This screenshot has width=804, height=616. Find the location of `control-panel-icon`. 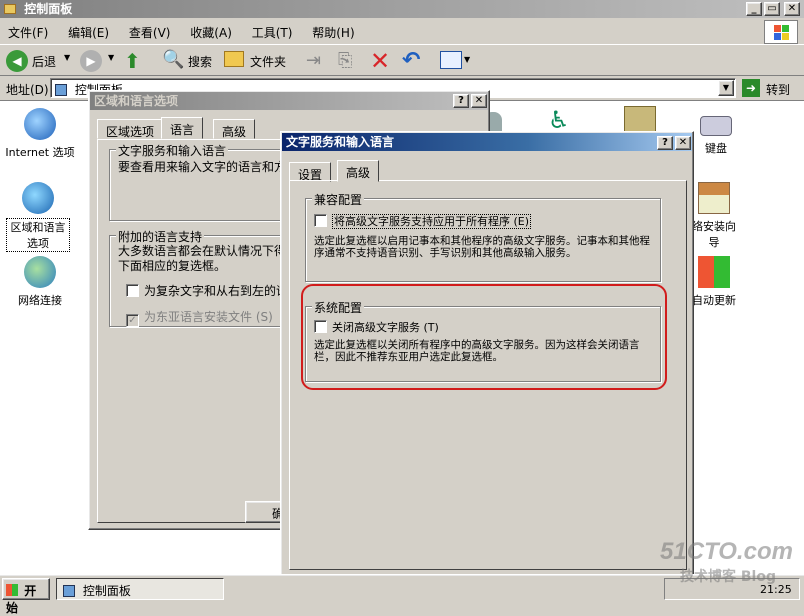

control-panel-icon is located at coordinates (61, 90).